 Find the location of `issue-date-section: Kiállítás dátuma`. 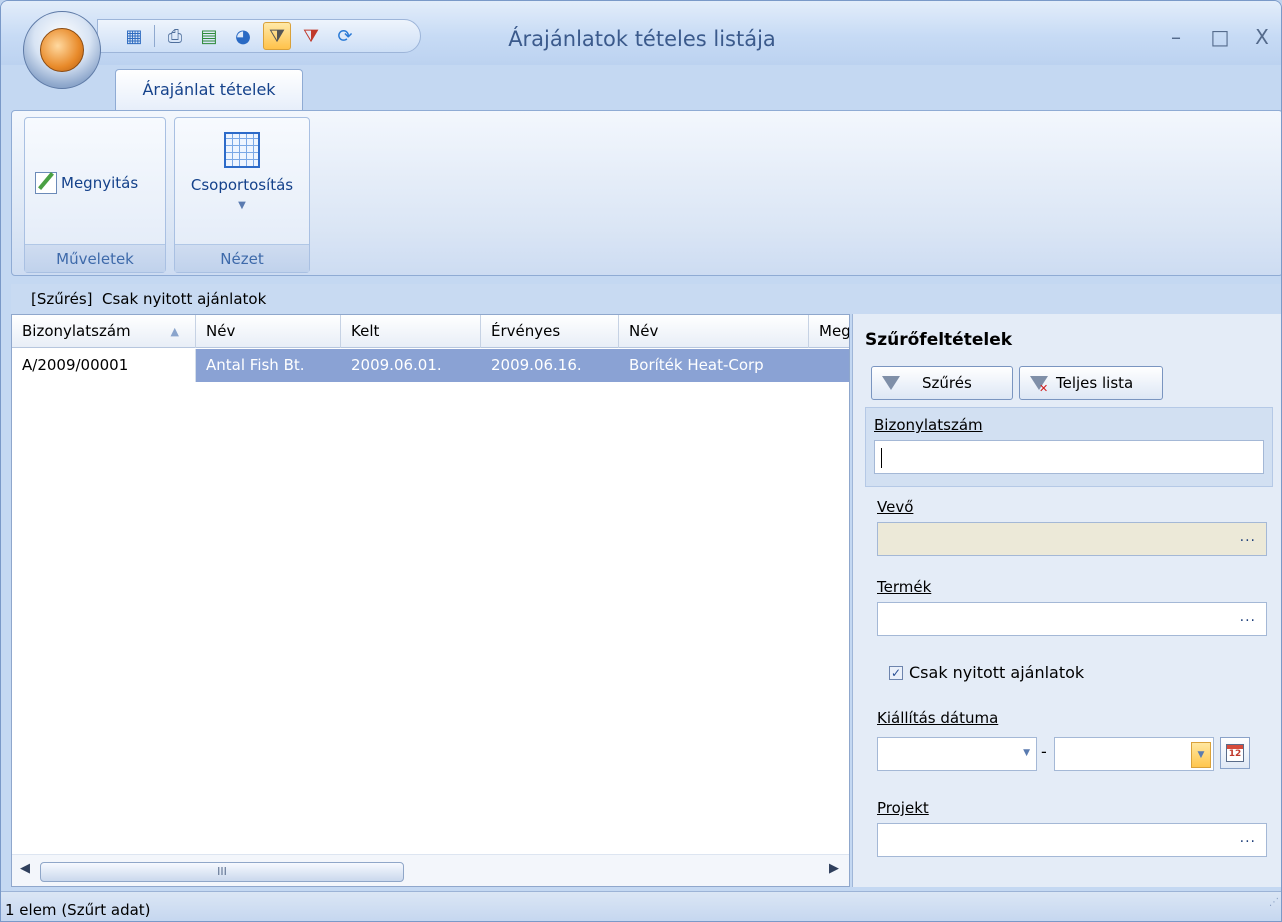

issue-date-section: Kiállítás dátuma is located at coordinates (1079, 721).